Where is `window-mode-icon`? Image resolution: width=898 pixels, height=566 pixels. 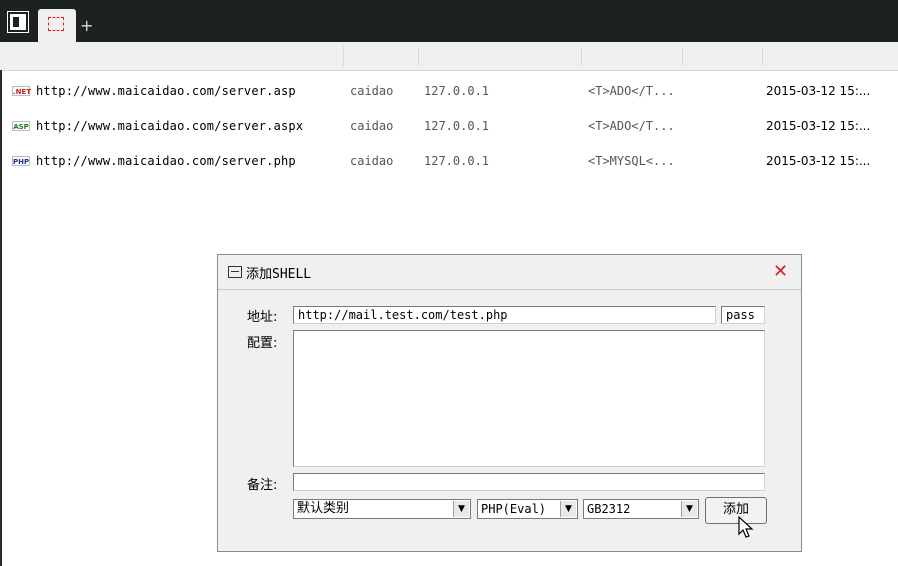
window-mode-icon is located at coordinates (18, 22).